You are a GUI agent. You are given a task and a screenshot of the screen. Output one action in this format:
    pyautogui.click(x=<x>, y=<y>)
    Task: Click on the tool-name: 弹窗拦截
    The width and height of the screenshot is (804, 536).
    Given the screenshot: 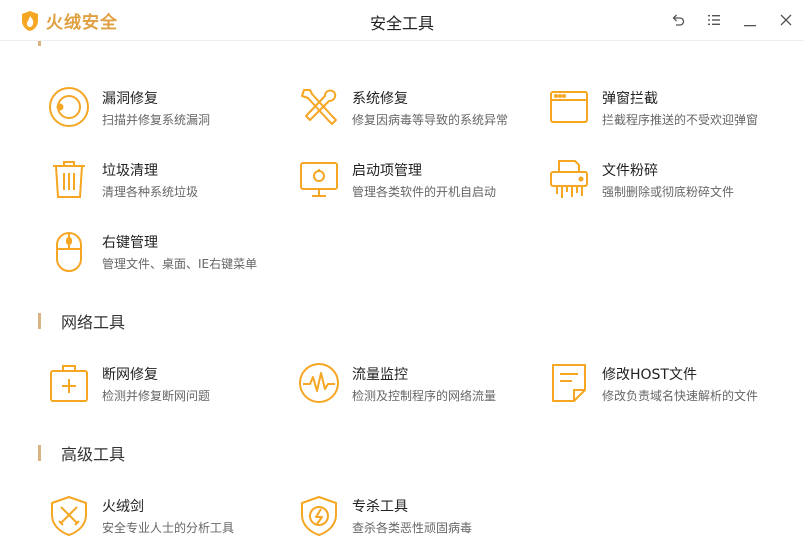 What is the action you would take?
    pyautogui.click(x=630, y=99)
    